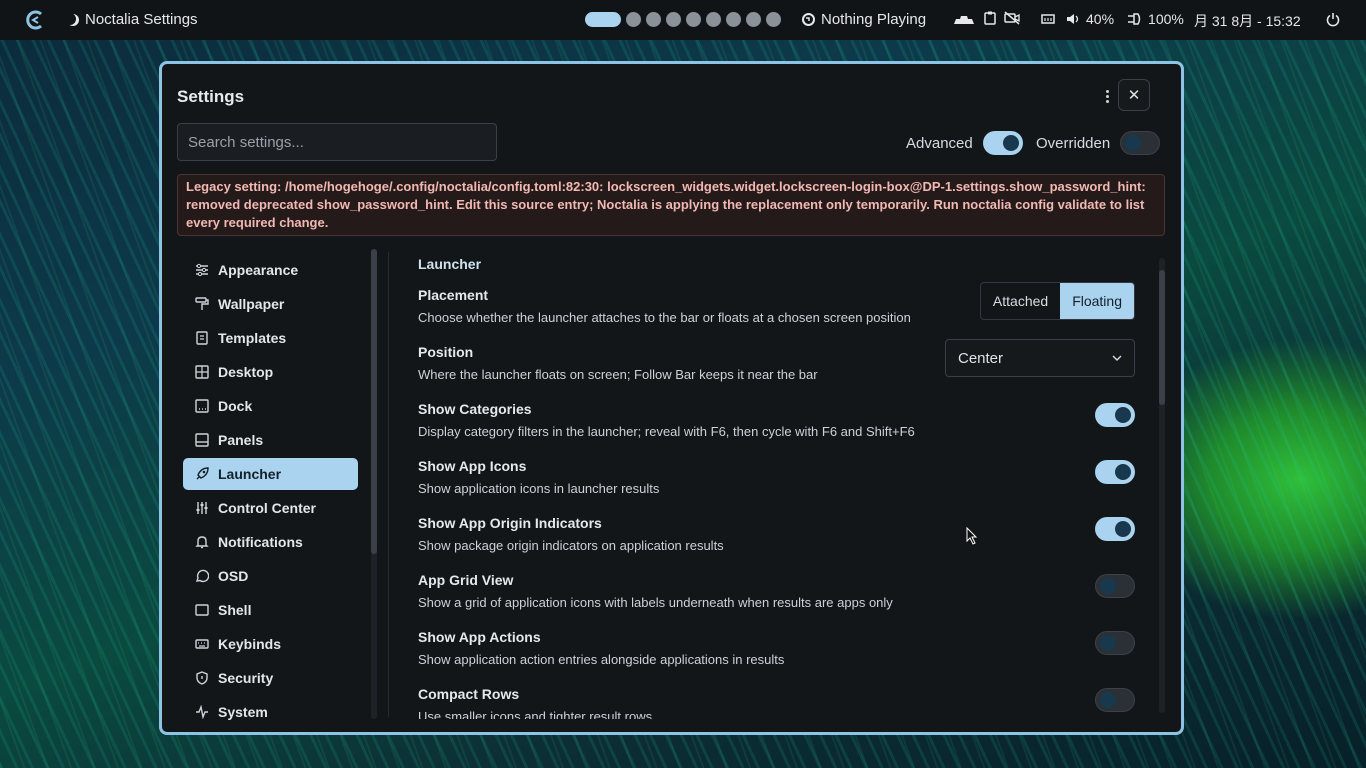 The height and width of the screenshot is (768, 1366). What do you see at coordinates (202, 270) in the screenshot?
I see `sliders-icon` at bounding box center [202, 270].